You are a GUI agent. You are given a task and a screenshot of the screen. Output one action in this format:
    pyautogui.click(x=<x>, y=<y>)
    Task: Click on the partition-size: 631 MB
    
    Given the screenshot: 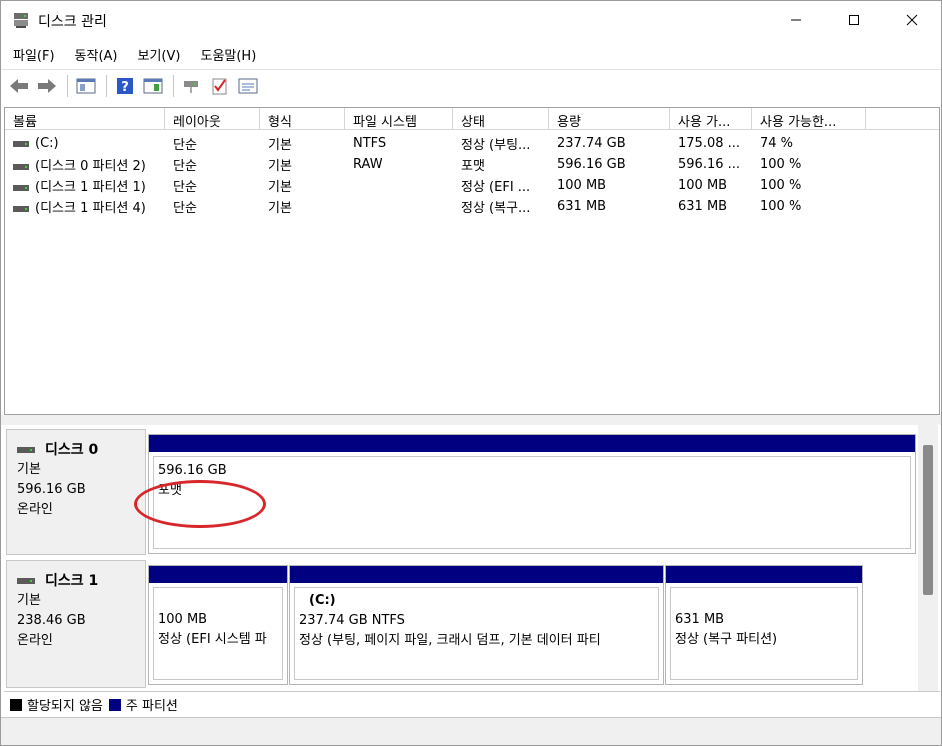 What is the action you would take?
    pyautogui.click(x=700, y=619)
    